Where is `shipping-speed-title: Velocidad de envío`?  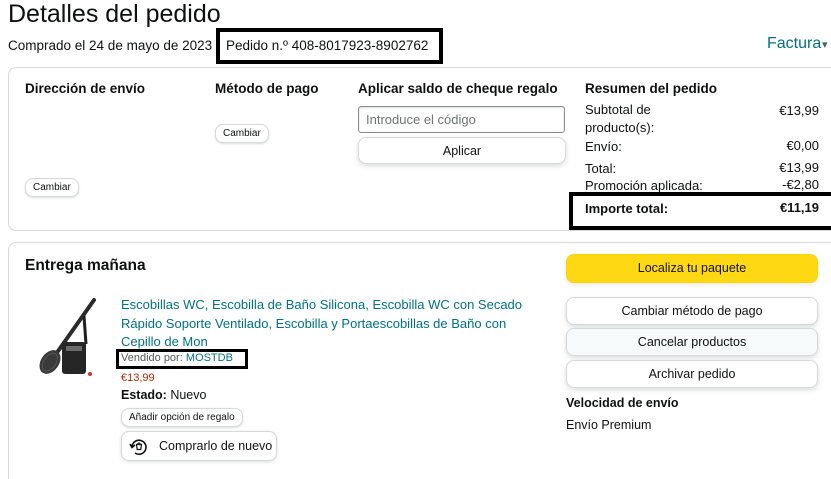 shipping-speed-title: Velocidad de envío is located at coordinates (622, 403).